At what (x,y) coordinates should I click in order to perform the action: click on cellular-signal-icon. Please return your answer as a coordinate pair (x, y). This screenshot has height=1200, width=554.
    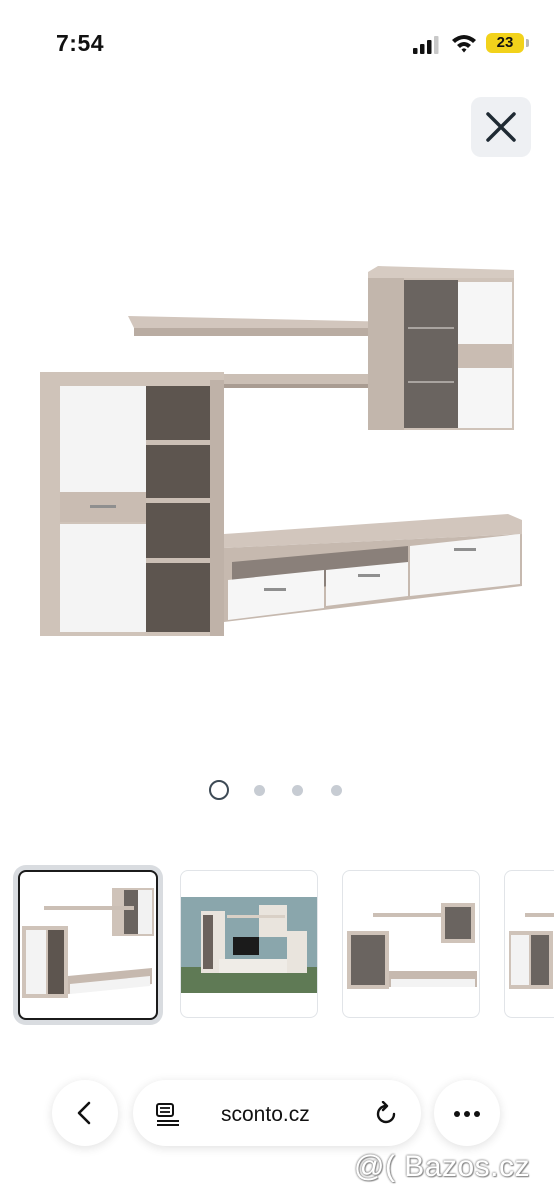
    Looking at the image, I should click on (426, 45).